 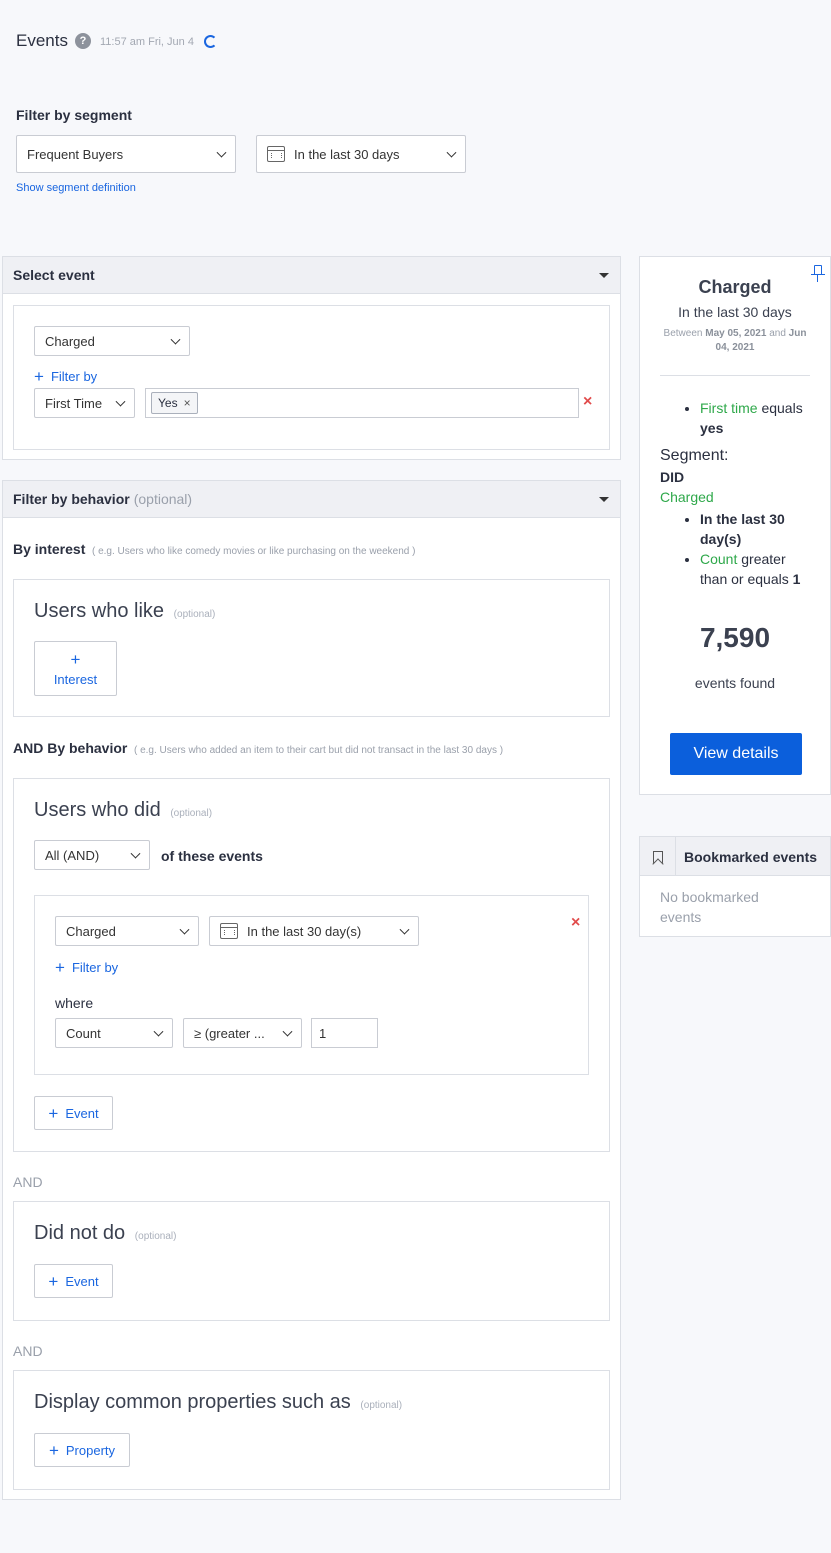 I want to click on filter-property-value: First Time, so click(x=74, y=403).